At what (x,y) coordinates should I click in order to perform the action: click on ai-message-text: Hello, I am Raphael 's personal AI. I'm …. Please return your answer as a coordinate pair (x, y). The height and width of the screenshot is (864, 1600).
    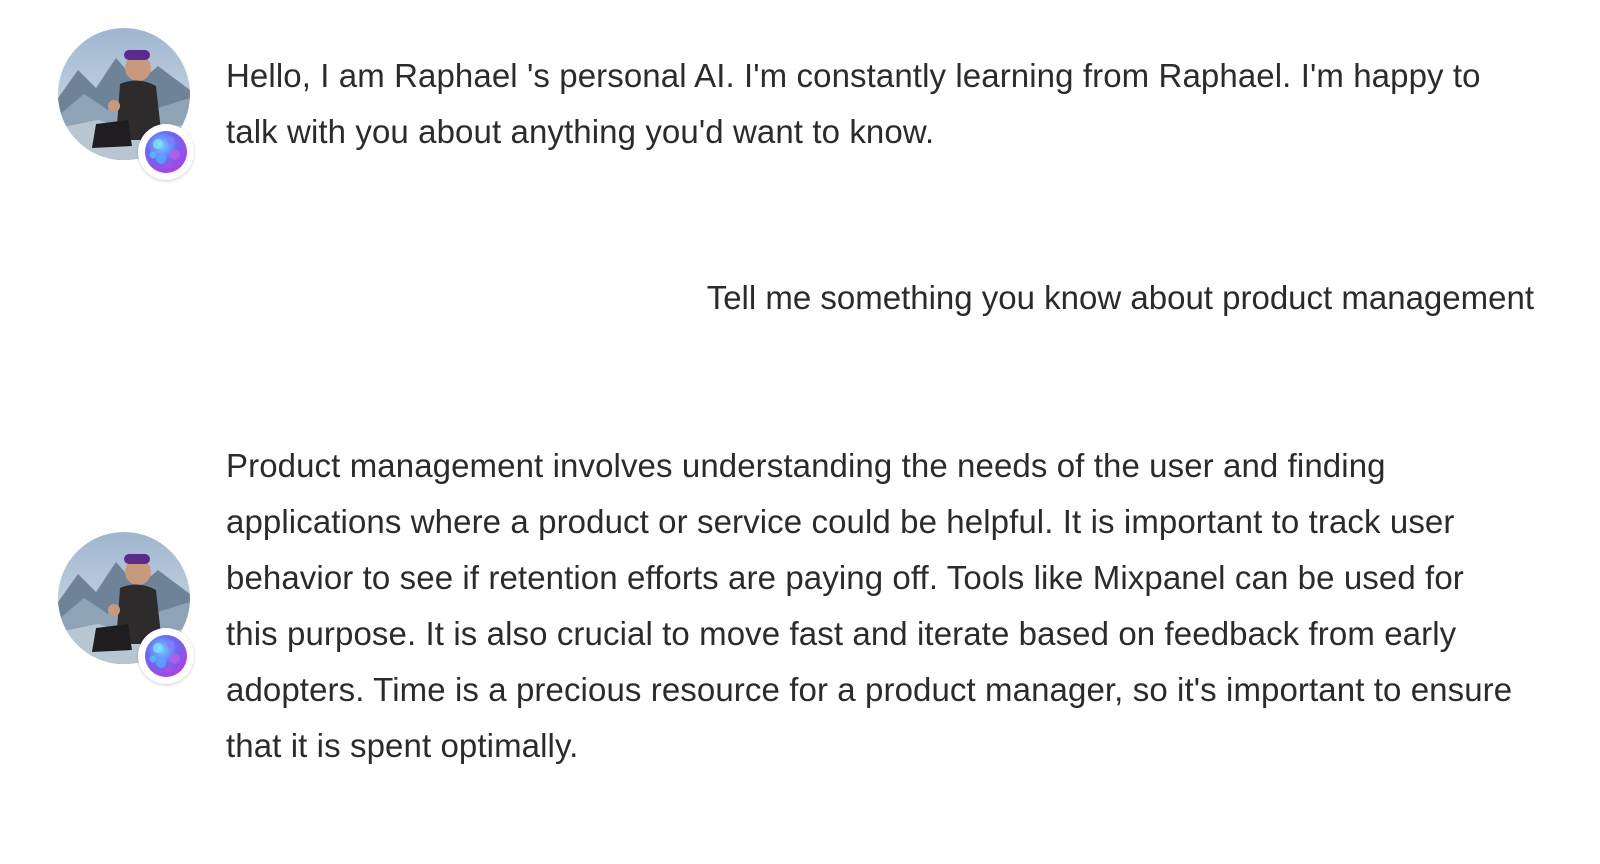
    Looking at the image, I should click on (853, 103).